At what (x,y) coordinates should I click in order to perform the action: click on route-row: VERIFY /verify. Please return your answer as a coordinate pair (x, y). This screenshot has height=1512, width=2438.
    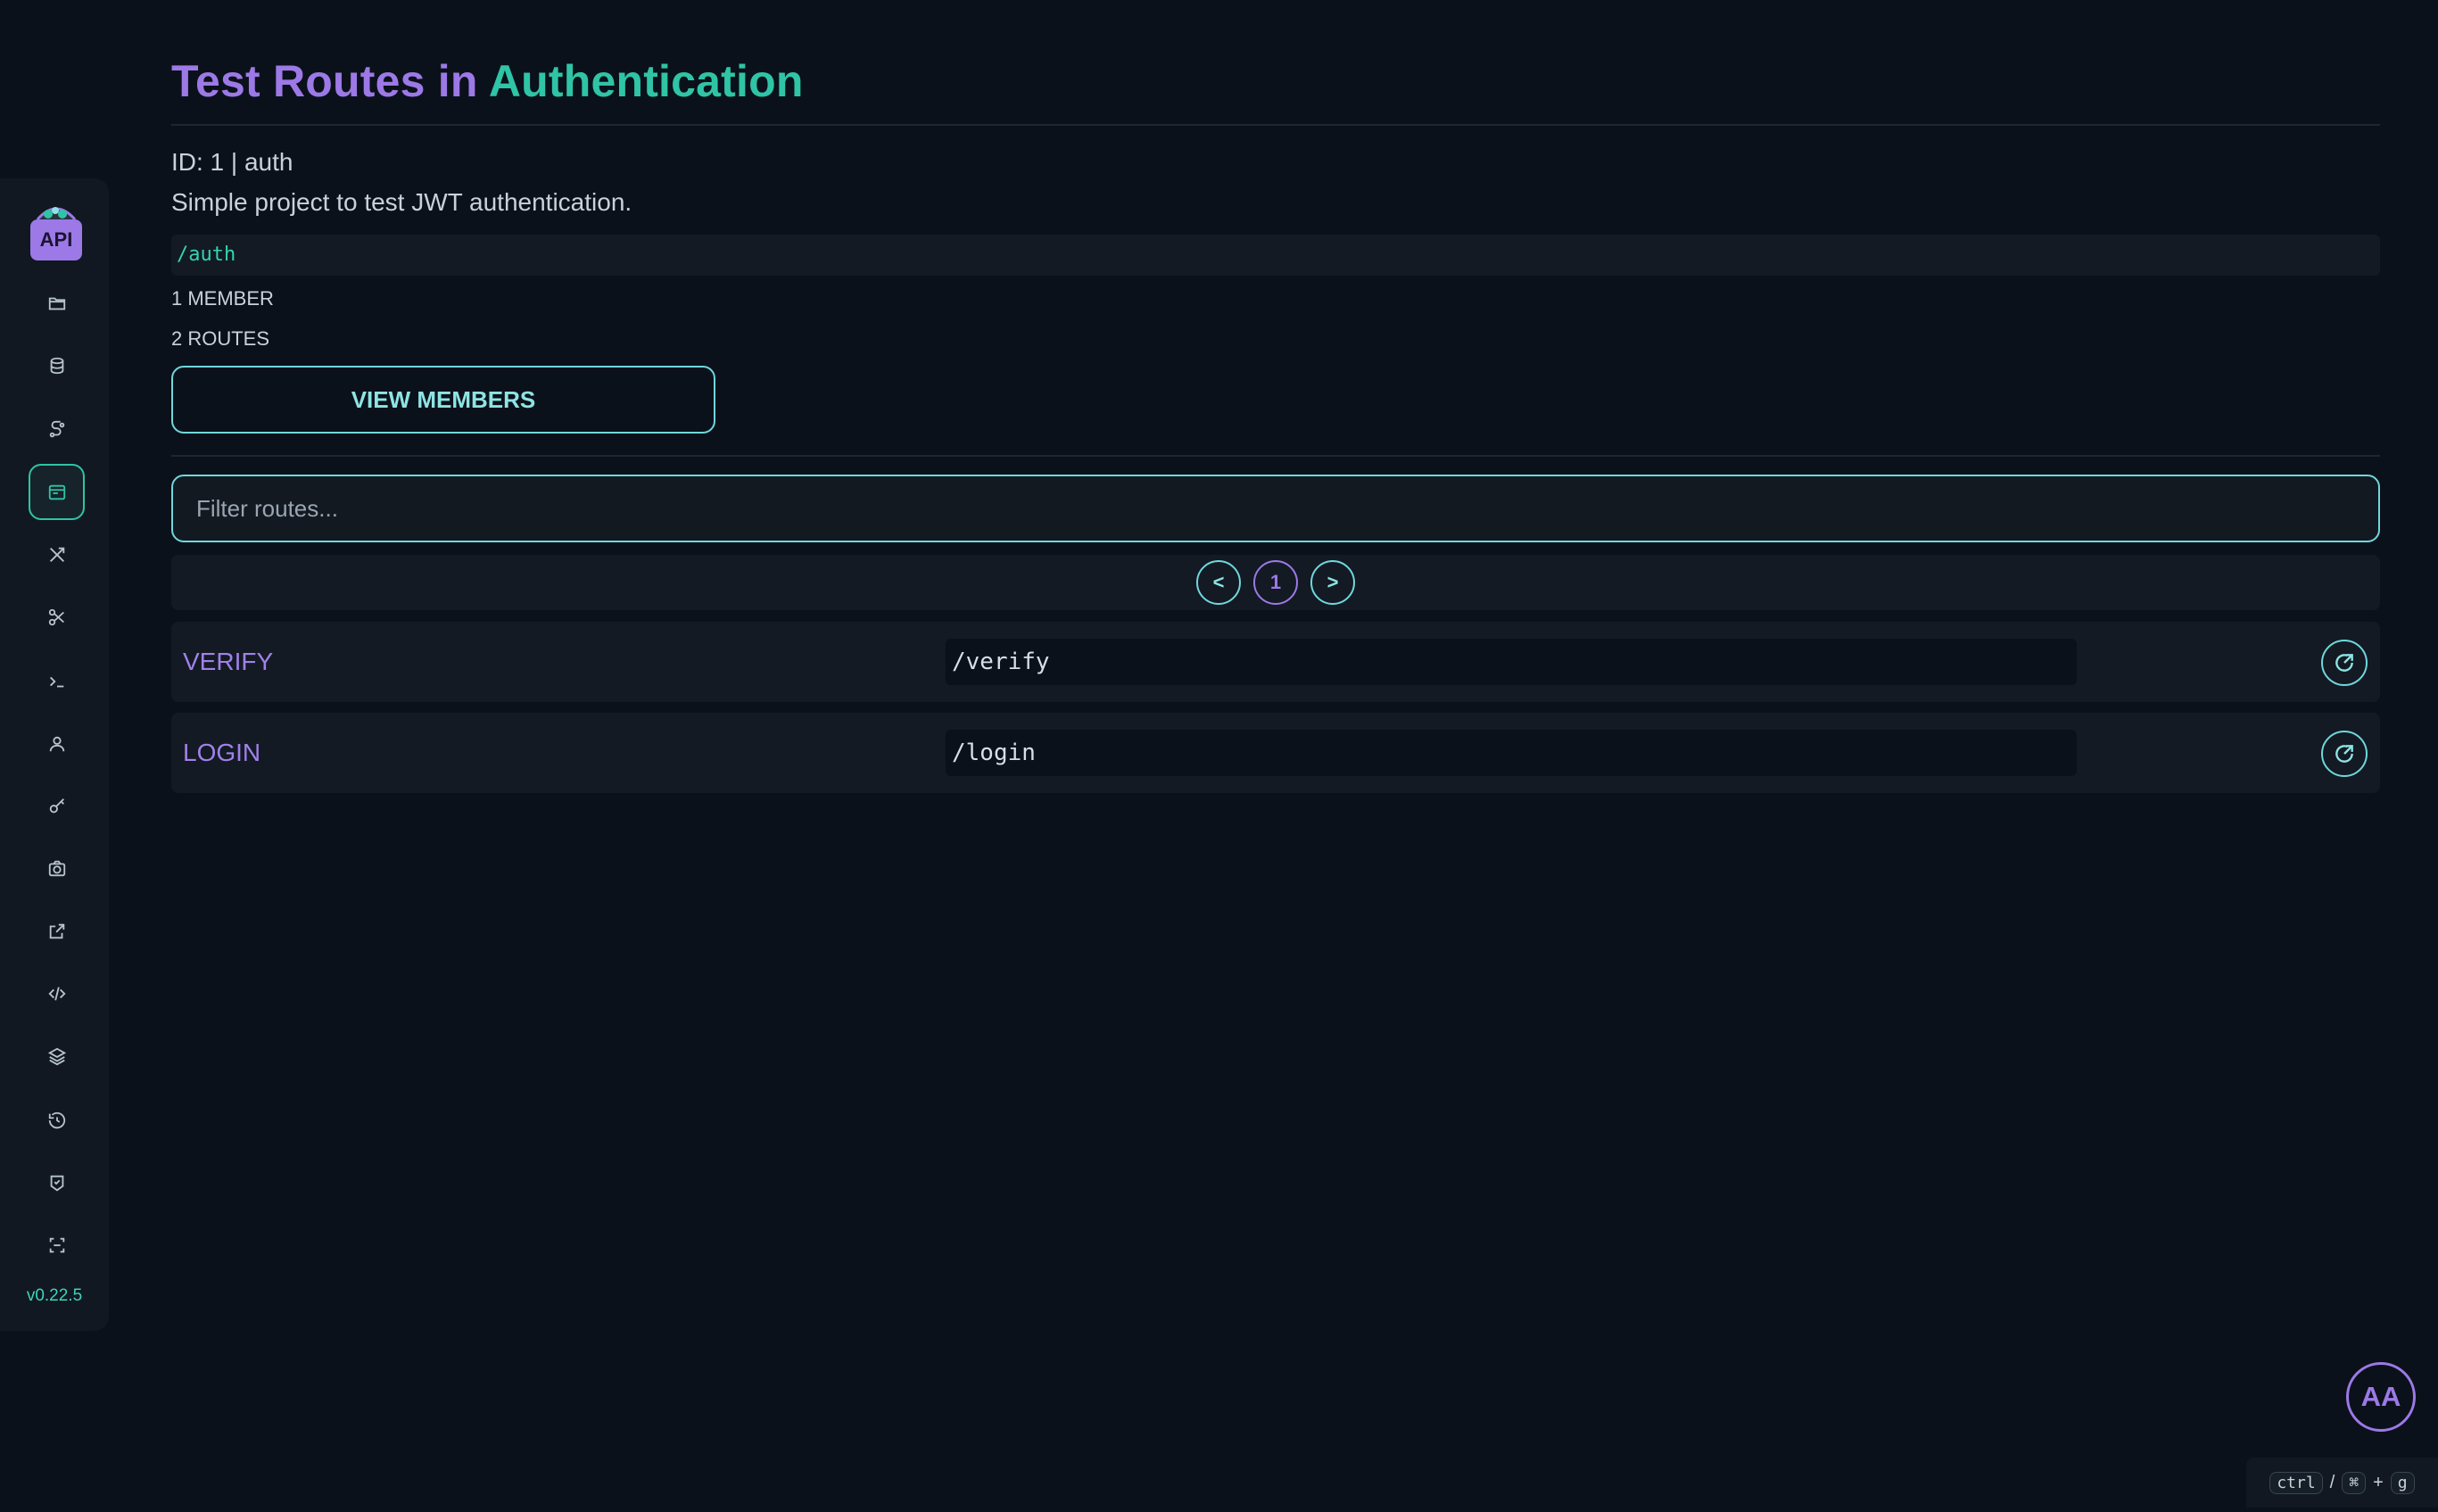
    Looking at the image, I should click on (1275, 662).